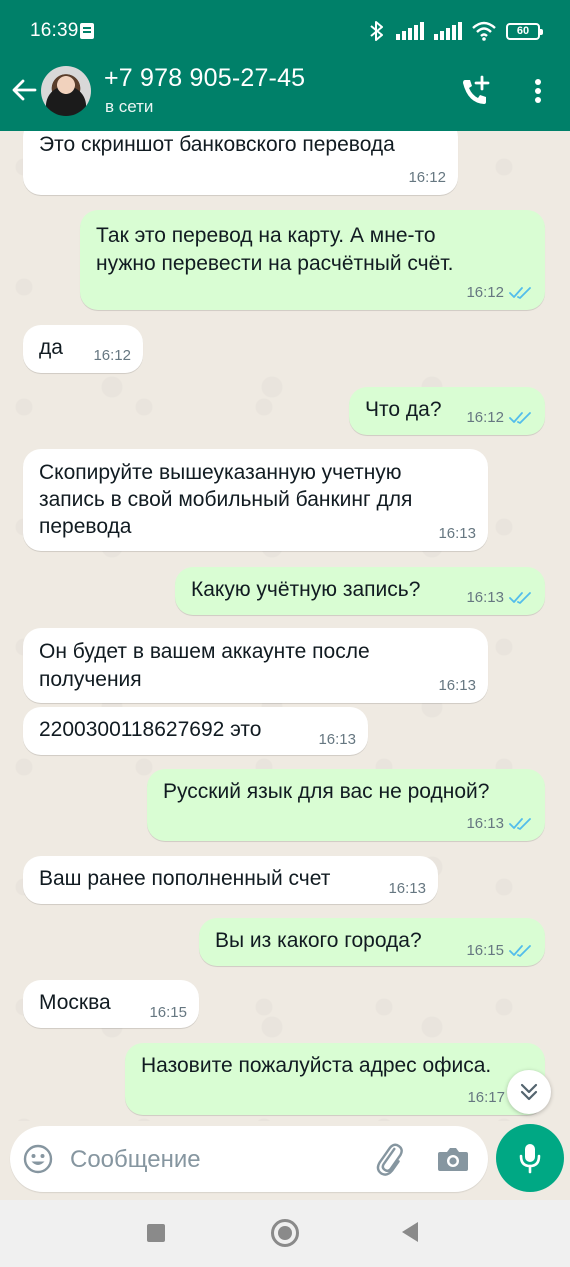 The width and height of the screenshot is (570, 1267). Describe the element at coordinates (410, 31) in the screenshot. I see `signal-icon` at that location.